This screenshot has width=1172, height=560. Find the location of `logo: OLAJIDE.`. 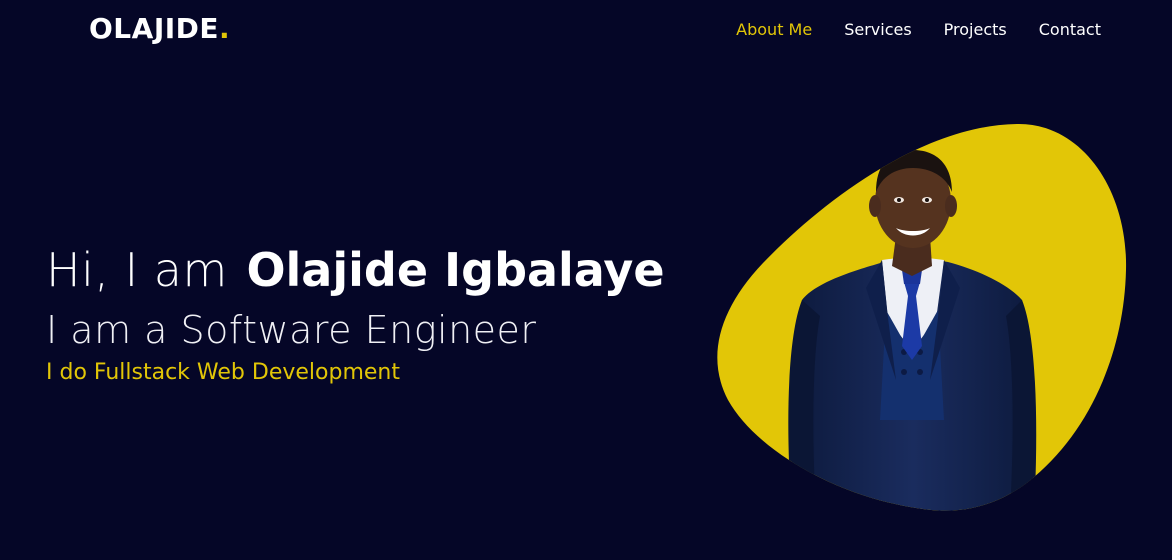

logo: OLAJIDE. is located at coordinates (159, 28).